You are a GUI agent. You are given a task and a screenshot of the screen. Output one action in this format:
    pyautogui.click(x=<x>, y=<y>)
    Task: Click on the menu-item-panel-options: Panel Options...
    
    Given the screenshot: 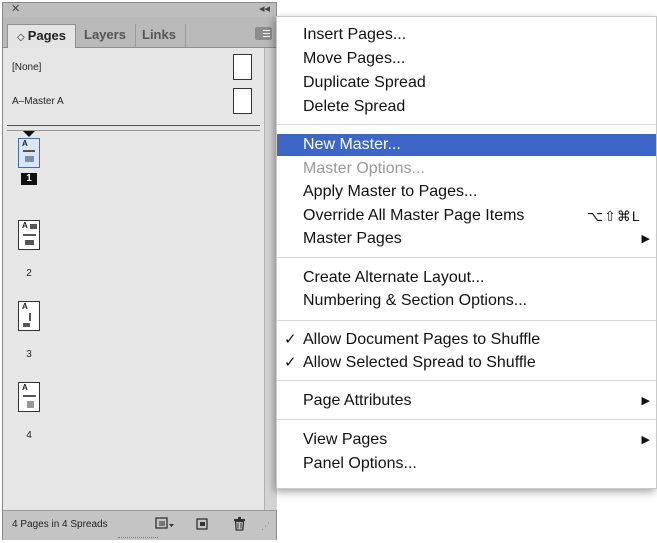 What is the action you would take?
    pyautogui.click(x=466, y=464)
    